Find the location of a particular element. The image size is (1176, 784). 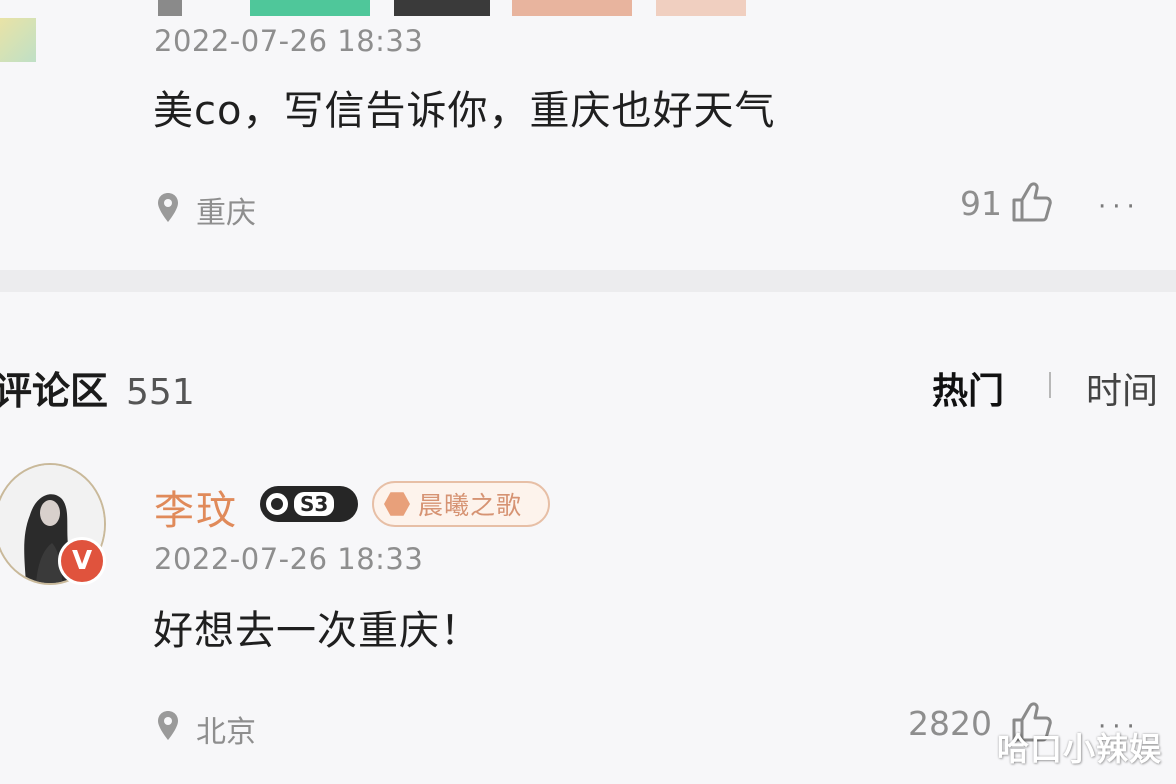

prev-comment-like-count: 91 is located at coordinates (981, 203).